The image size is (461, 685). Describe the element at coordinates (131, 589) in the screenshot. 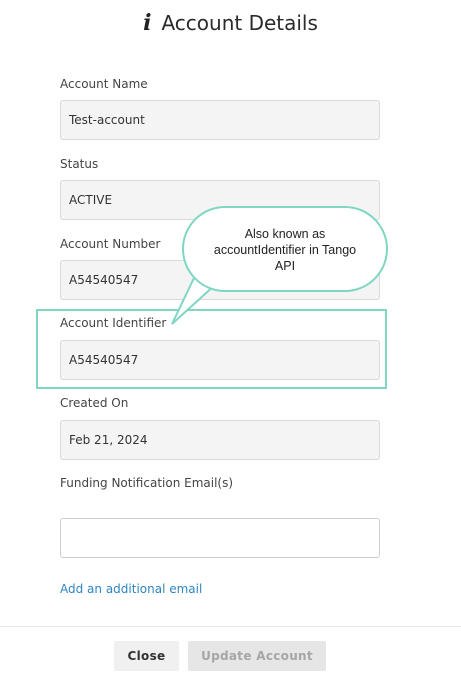

I see `add-email-link: Add an additional email` at that location.